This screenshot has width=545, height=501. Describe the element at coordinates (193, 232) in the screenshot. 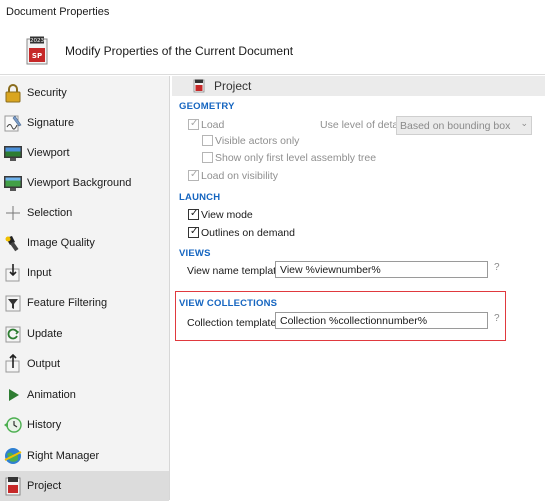

I see `outlines-checkbox: ✓` at that location.